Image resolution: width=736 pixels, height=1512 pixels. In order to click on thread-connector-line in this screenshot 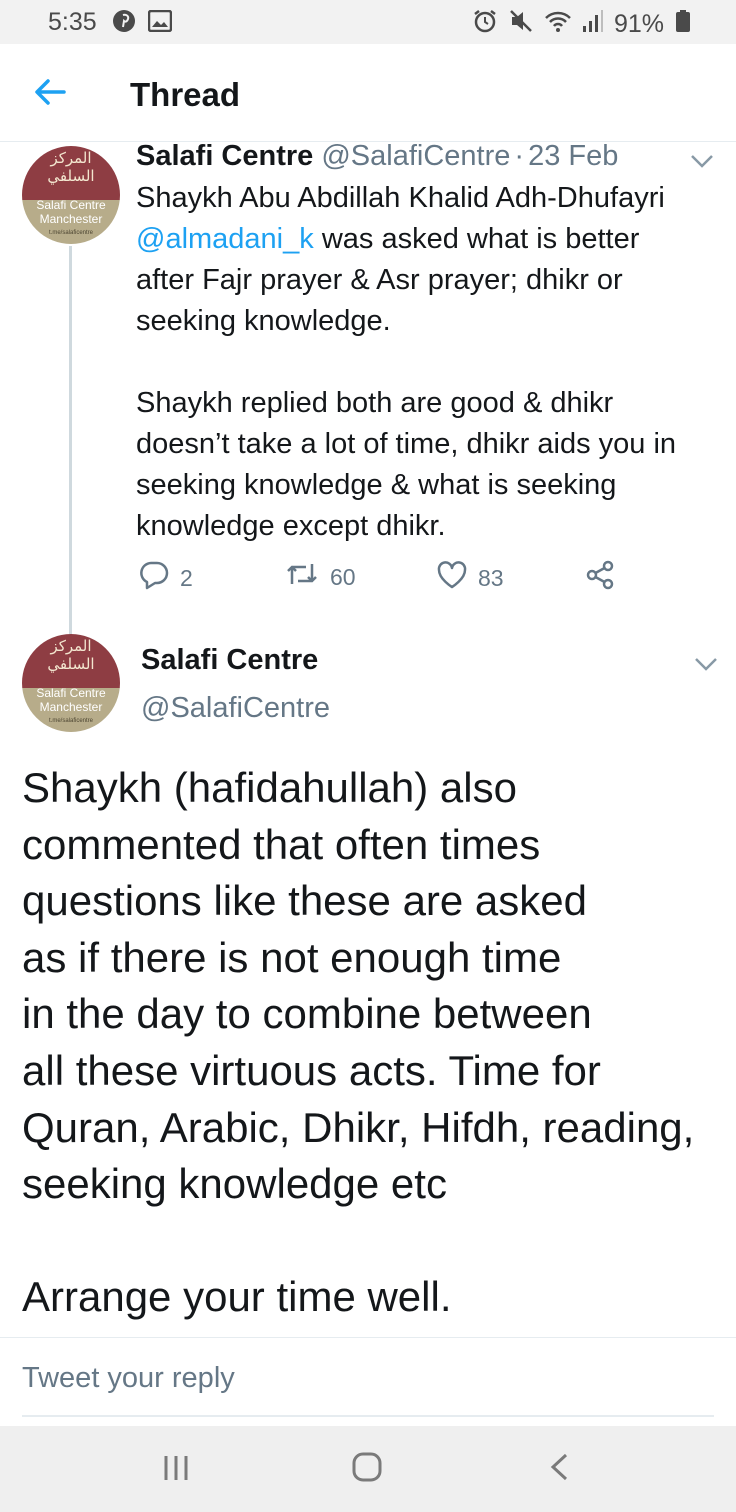, I will do `click(70, 440)`.